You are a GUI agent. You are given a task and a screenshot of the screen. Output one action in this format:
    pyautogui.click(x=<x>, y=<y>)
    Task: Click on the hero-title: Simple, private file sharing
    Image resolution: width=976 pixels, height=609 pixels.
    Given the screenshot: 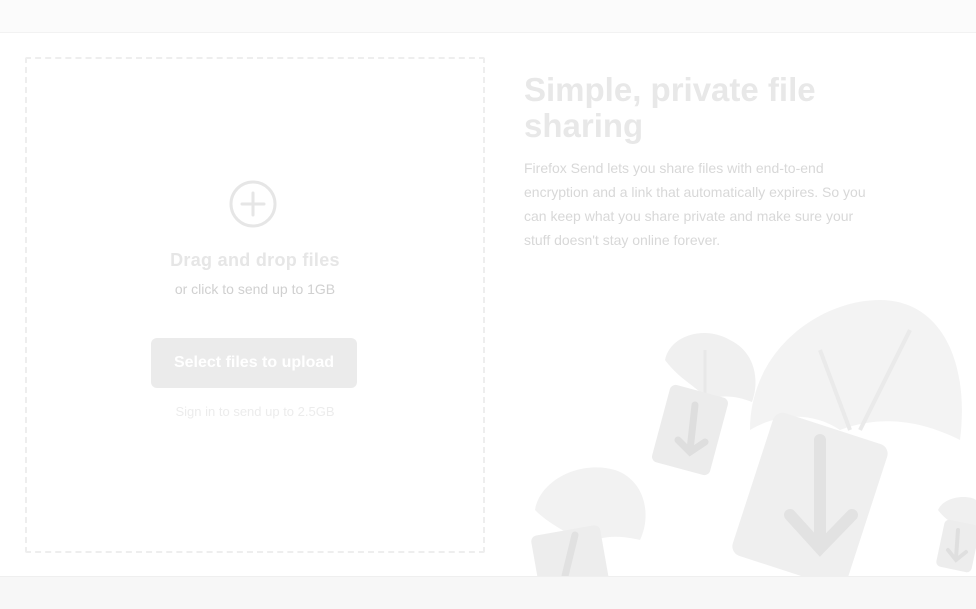 What is the action you would take?
    pyautogui.click(x=670, y=107)
    